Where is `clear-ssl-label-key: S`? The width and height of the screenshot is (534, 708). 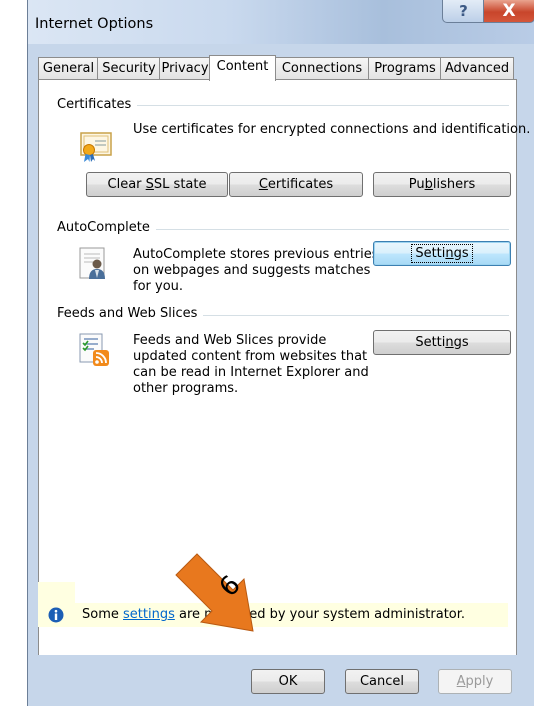 clear-ssl-label-key: S is located at coordinates (149, 184).